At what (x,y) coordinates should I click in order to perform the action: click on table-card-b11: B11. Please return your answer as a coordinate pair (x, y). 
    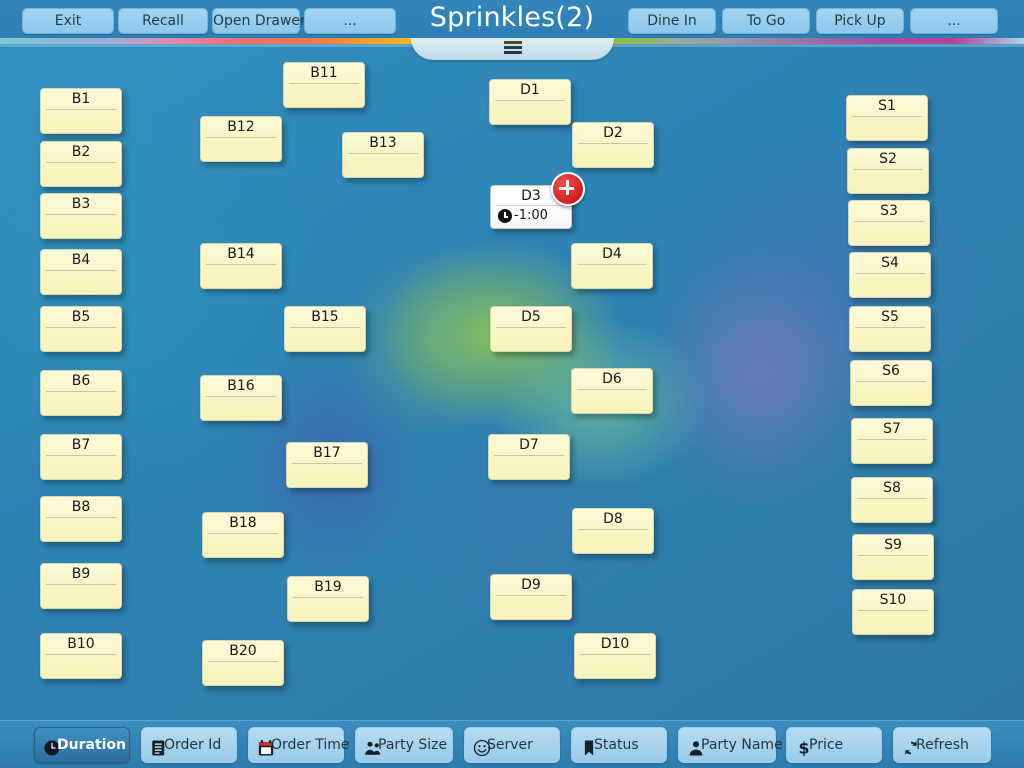
    Looking at the image, I should click on (324, 85).